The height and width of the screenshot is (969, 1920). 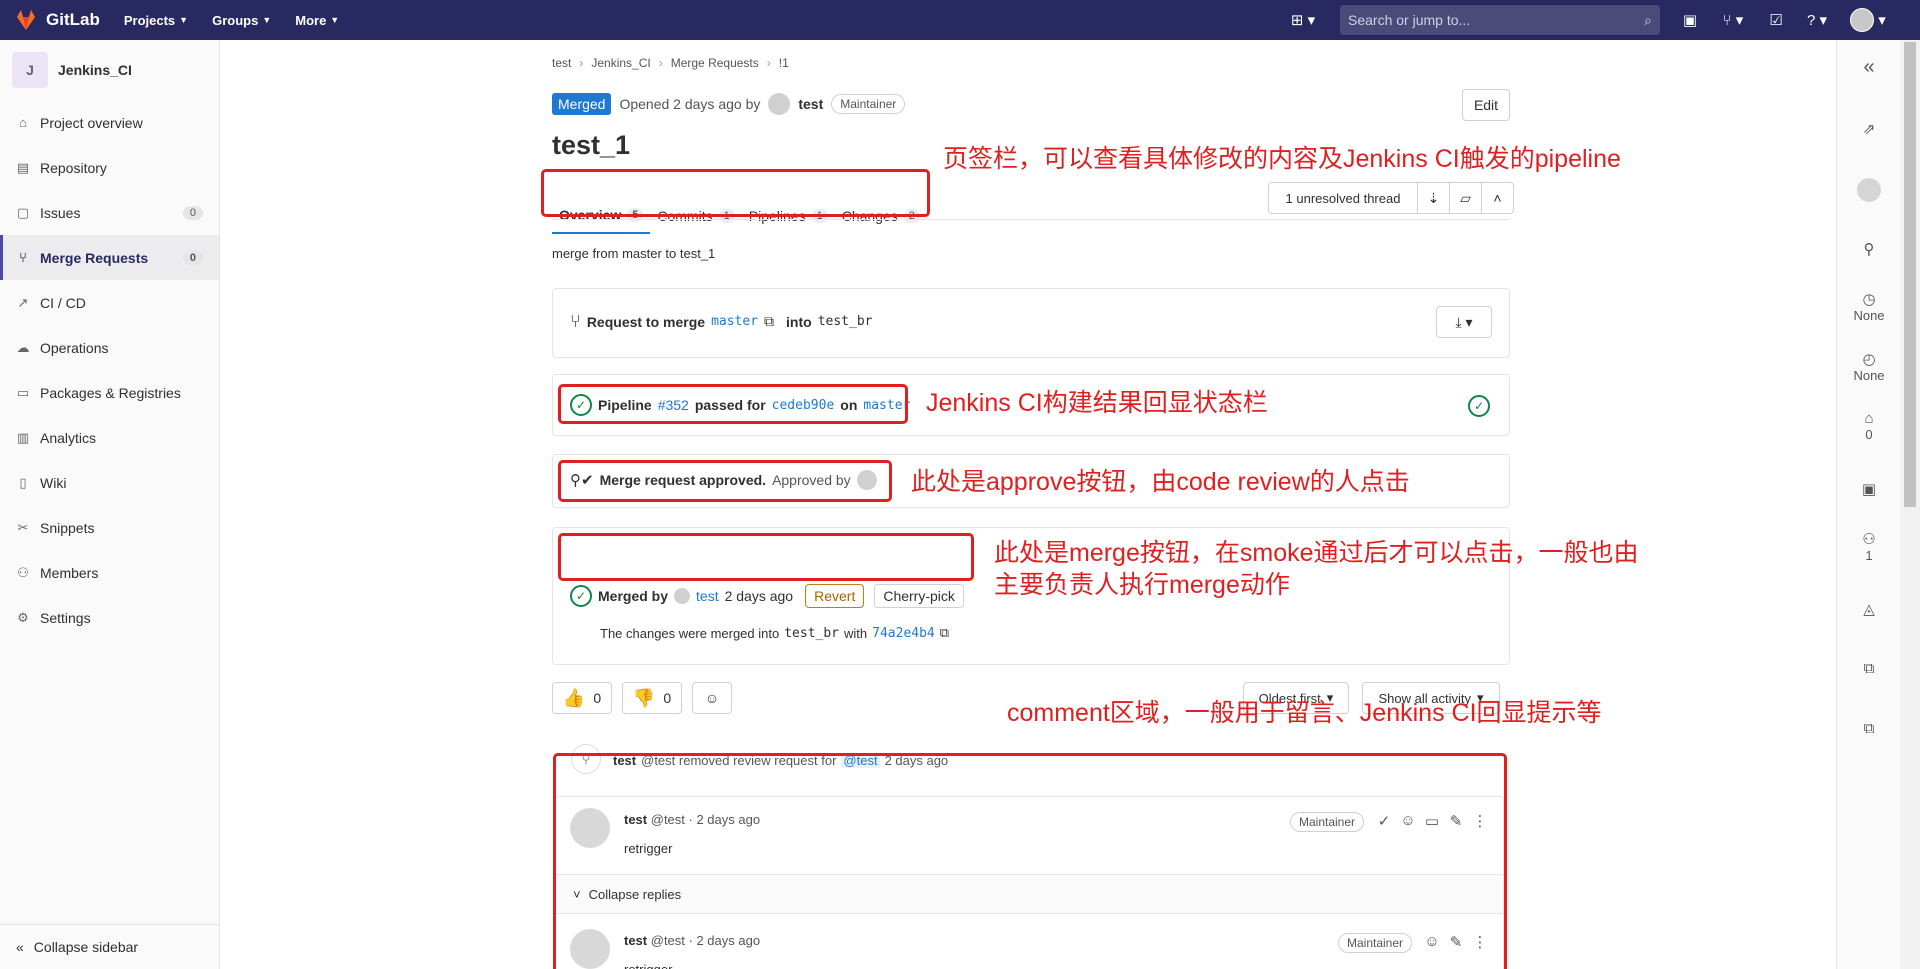 What do you see at coordinates (1869, 728) in the screenshot?
I see `copy-email-icon: ⧉` at bounding box center [1869, 728].